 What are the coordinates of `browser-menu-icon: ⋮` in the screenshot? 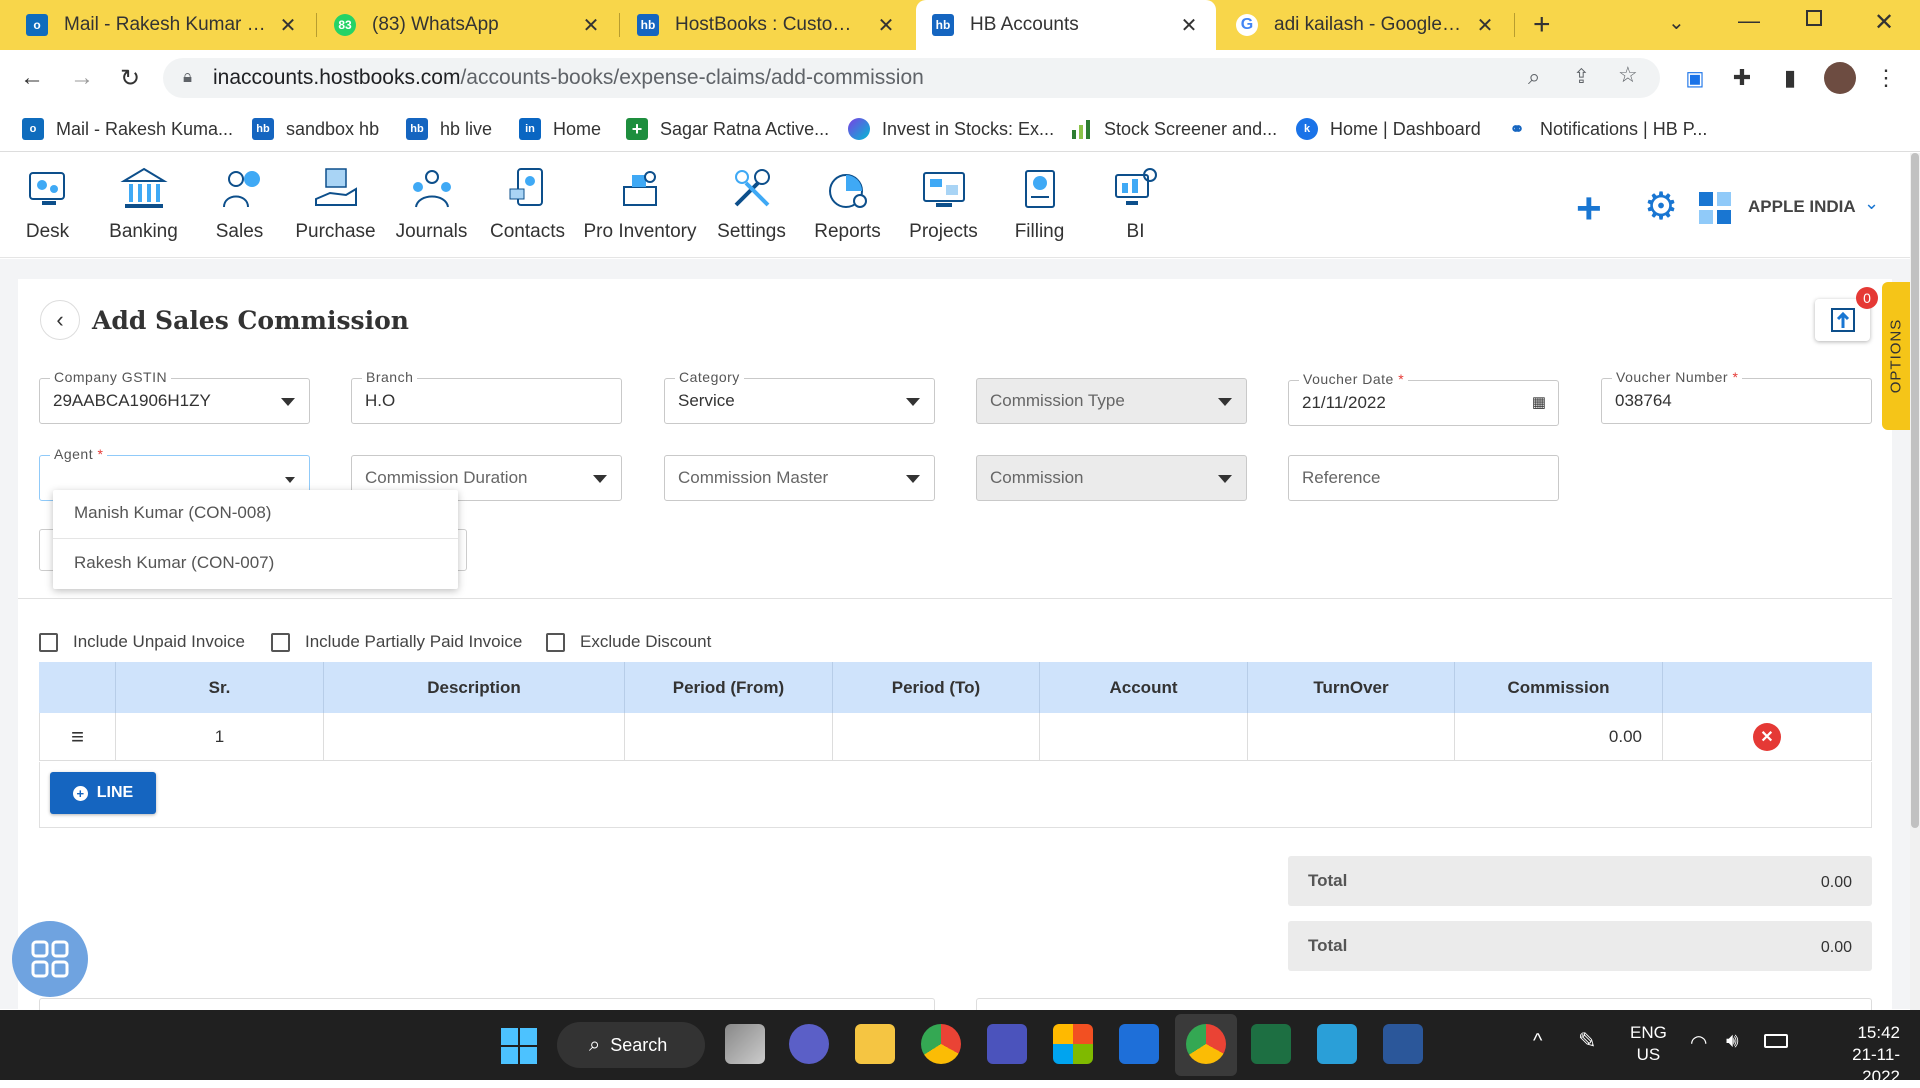 It's located at (1886, 78).